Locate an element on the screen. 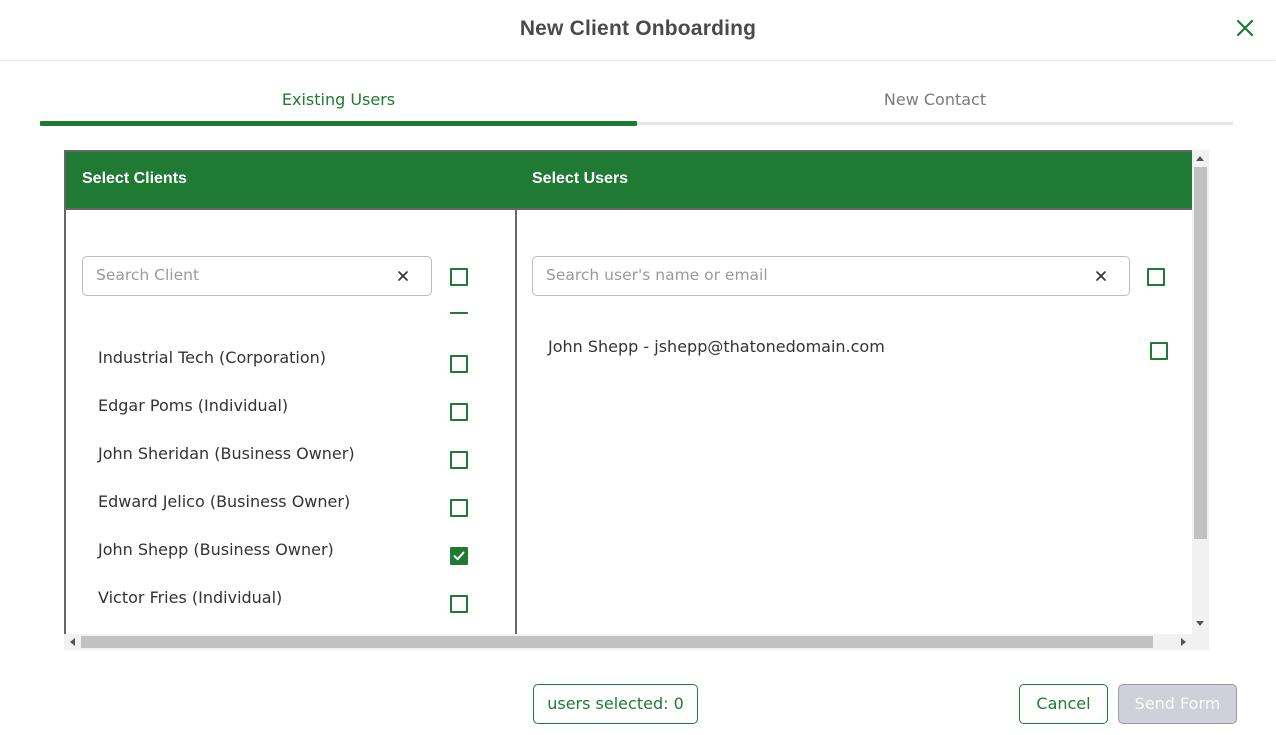 The width and height of the screenshot is (1276, 735). client-label: Edward Jelico (Business Owner) is located at coordinates (224, 501).